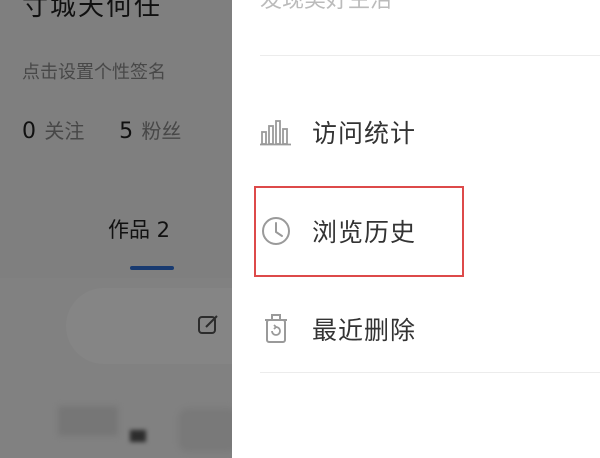 The image size is (600, 458). What do you see at coordinates (359, 231) in the screenshot?
I see `highlight-box` at bounding box center [359, 231].